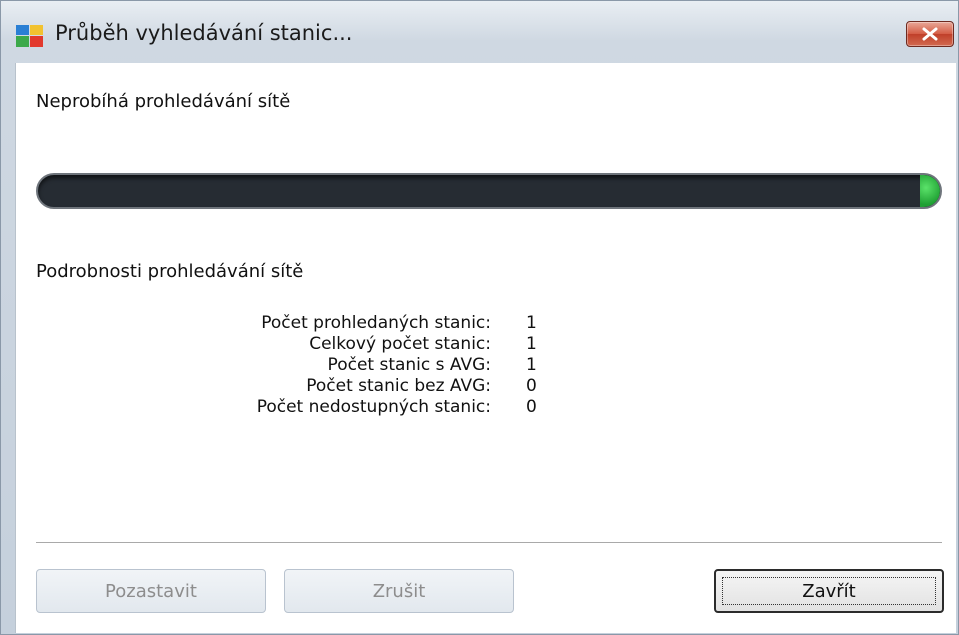 The image size is (959, 635). Describe the element at coordinates (163, 101) in the screenshot. I see `scan-status-text: Neprobíhá prohledávání sítě` at that location.